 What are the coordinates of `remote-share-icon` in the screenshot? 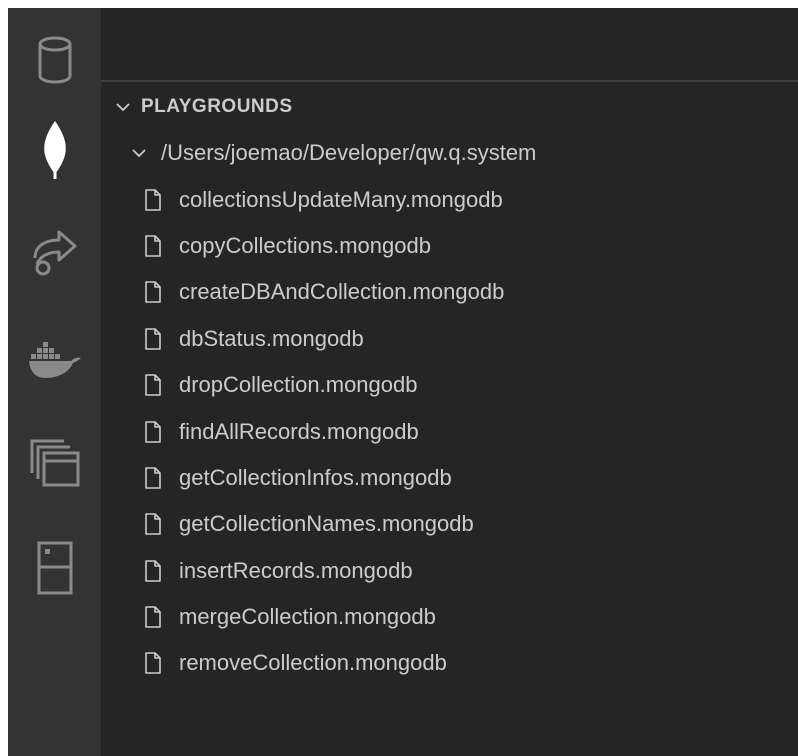 It's located at (55, 254).